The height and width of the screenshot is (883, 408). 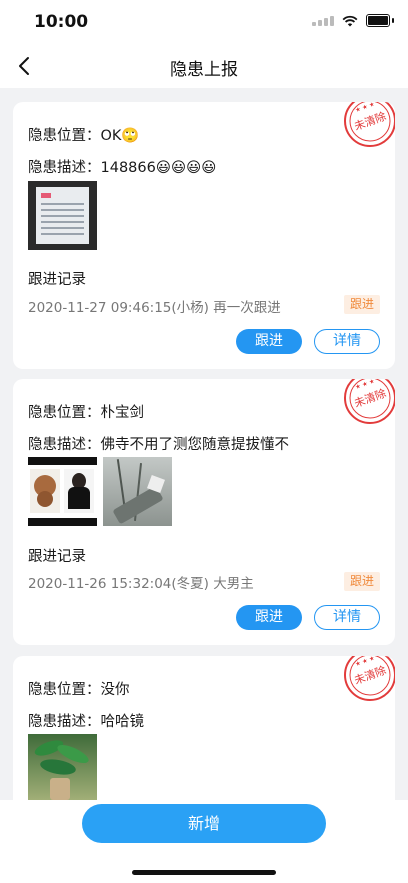 I want to click on home-indicator, so click(x=204, y=872).